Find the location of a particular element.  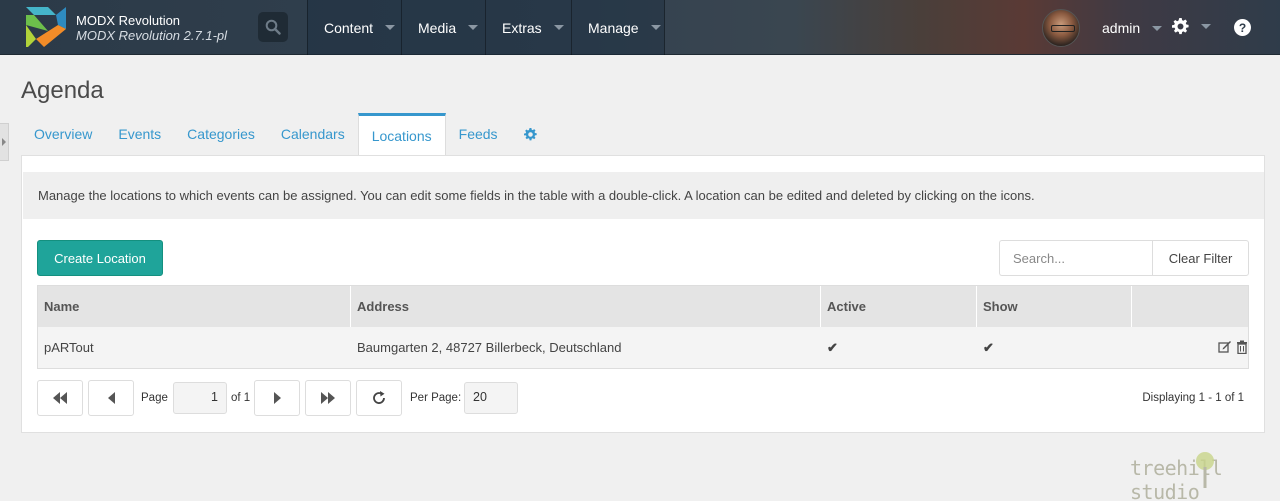

next-page-button is located at coordinates (277, 398).